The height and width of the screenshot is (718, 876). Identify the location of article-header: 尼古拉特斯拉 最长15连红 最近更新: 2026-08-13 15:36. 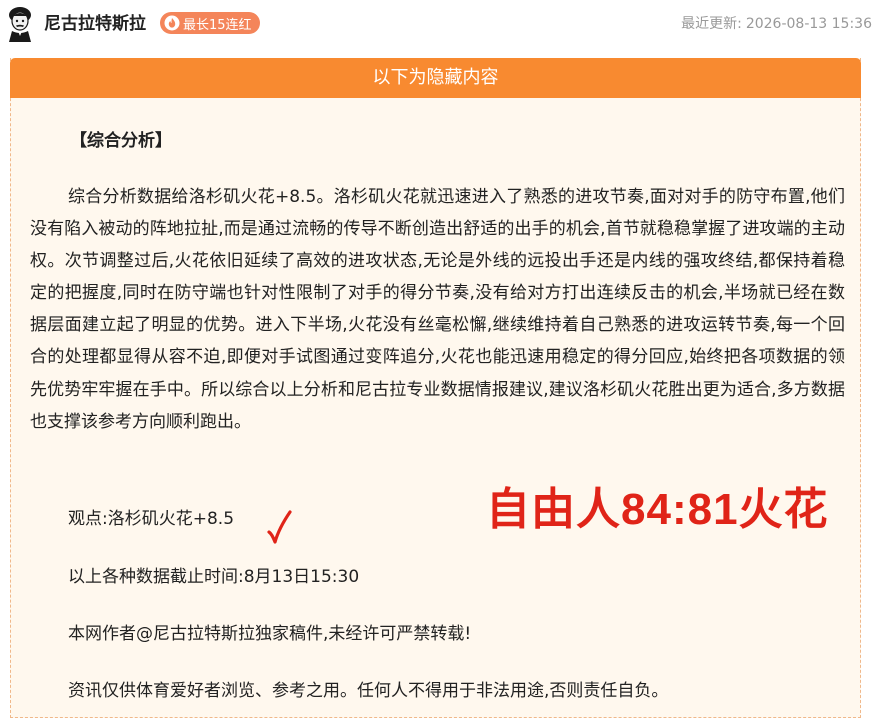
(438, 24).